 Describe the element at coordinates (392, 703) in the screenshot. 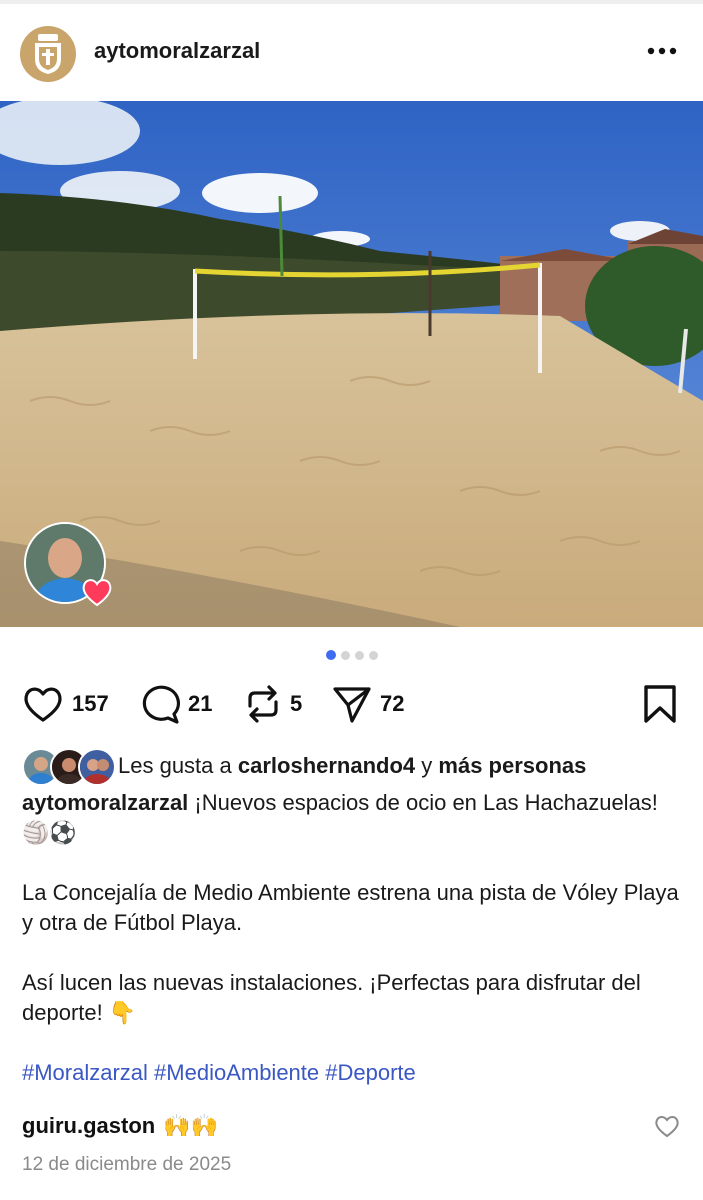

I see `share-count: 72` at that location.